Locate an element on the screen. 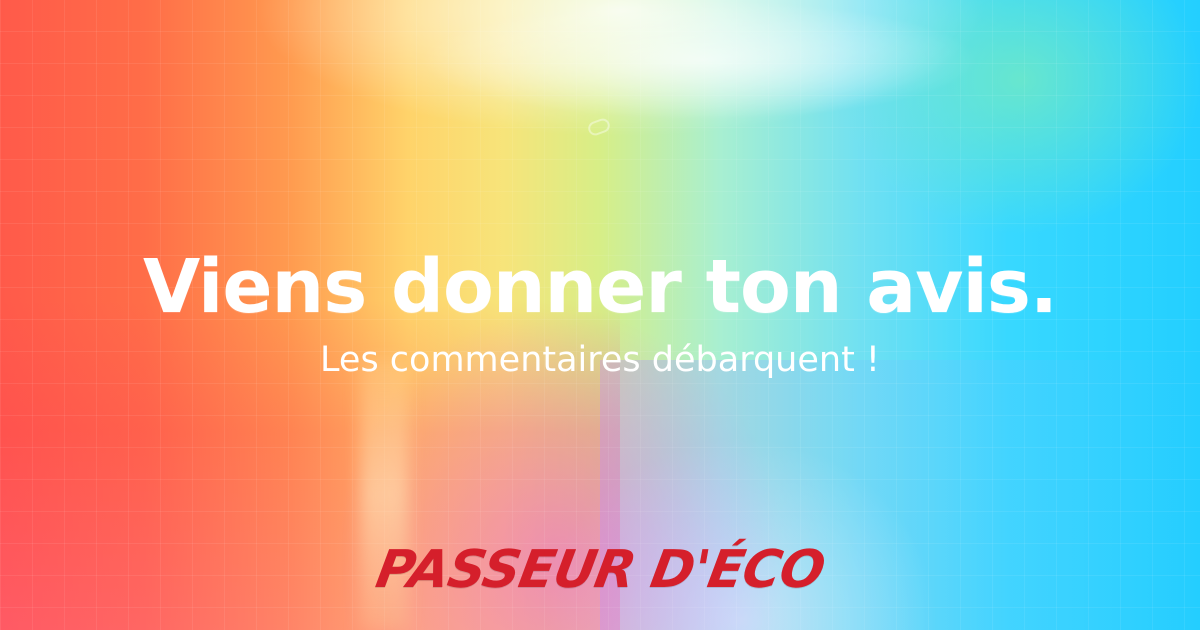 The width and height of the screenshot is (1200, 630). brand-container: PASSEUR D'ÉCO is located at coordinates (600, 570).